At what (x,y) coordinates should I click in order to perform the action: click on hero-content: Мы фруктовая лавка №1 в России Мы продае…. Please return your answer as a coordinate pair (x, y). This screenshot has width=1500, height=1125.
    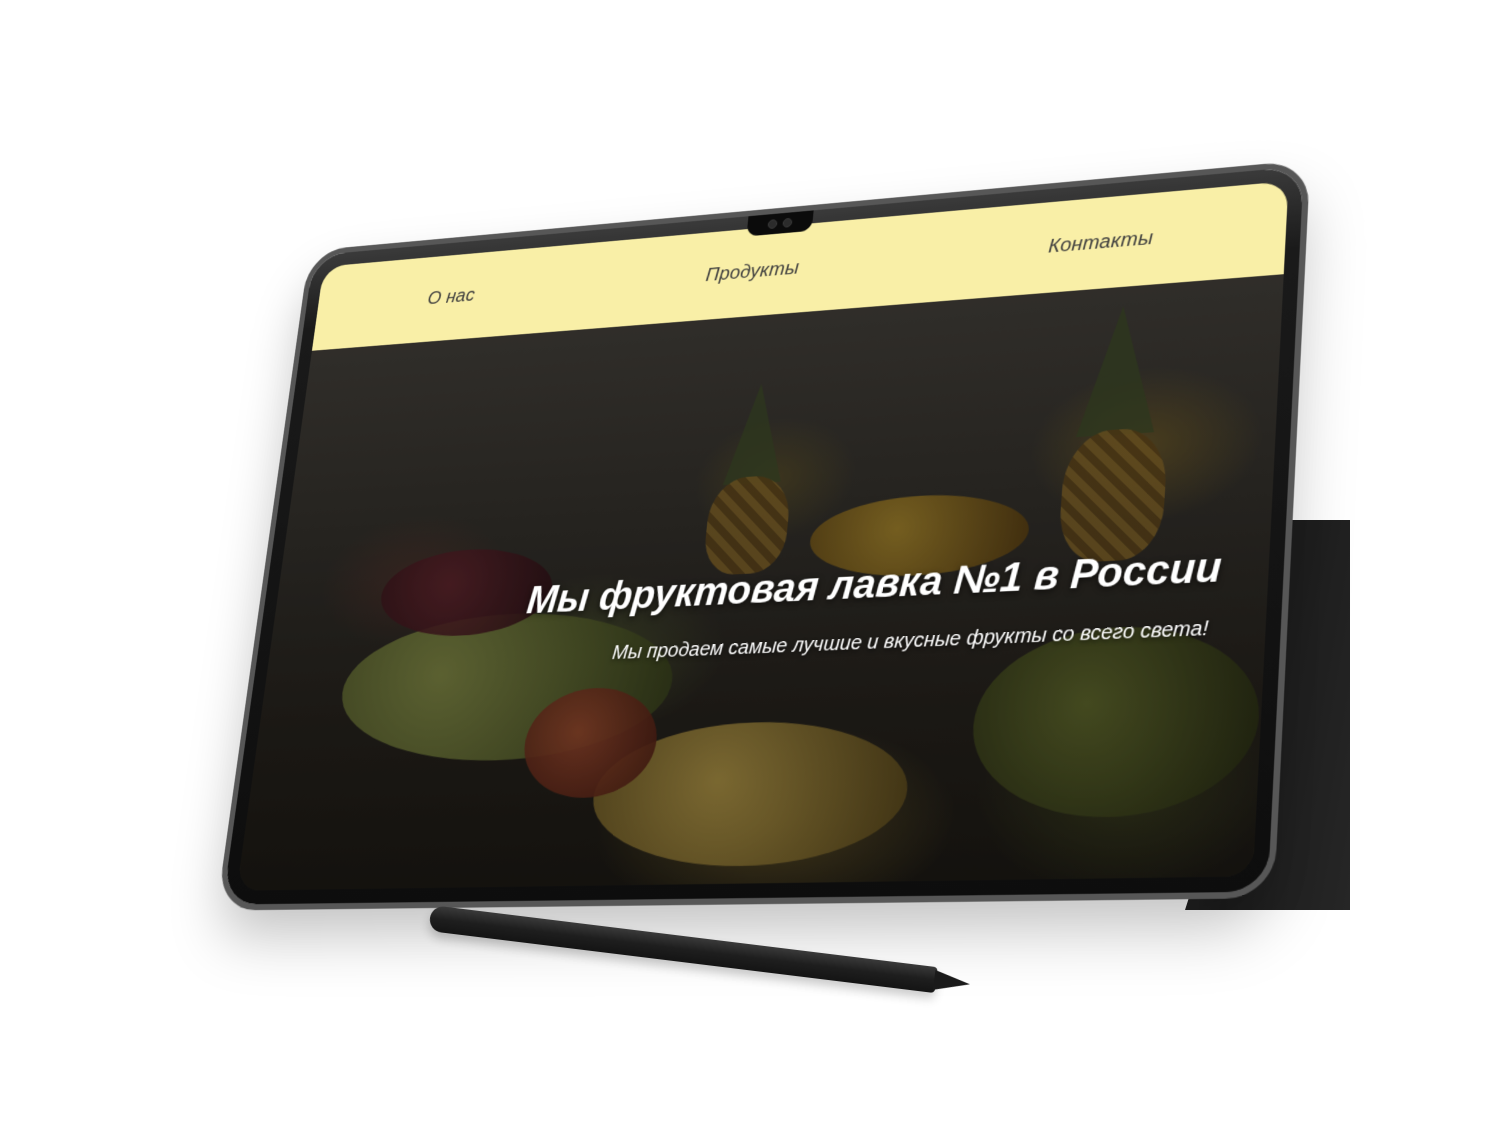
    Looking at the image, I should click on (768, 611).